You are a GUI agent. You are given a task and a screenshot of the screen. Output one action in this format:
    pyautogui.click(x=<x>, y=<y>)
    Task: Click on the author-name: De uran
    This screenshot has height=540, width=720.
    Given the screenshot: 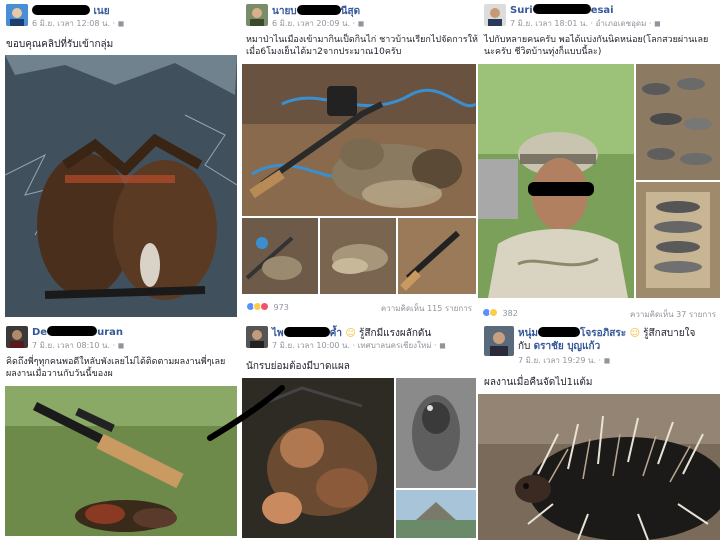 What is the action you would take?
    pyautogui.click(x=77, y=332)
    